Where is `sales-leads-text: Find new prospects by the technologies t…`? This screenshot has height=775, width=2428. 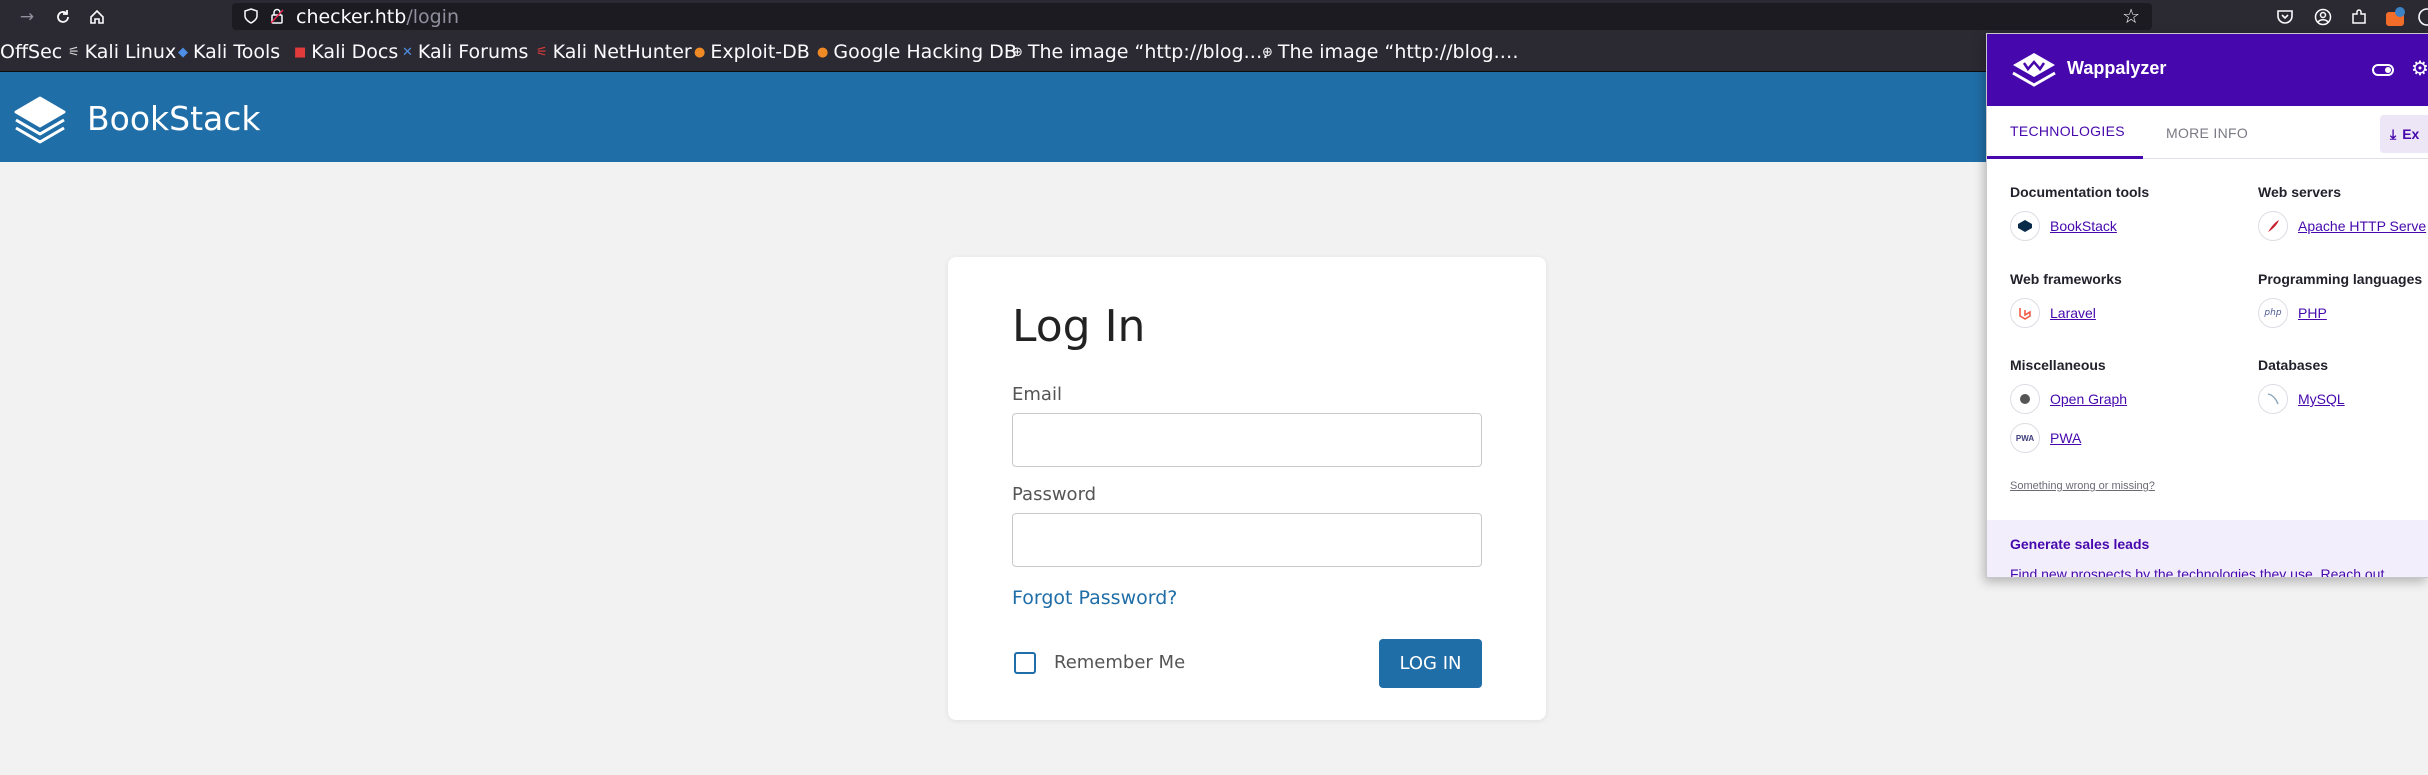 sales-leads-text: Find new prospects by the technologies t… is located at coordinates (2197, 572).